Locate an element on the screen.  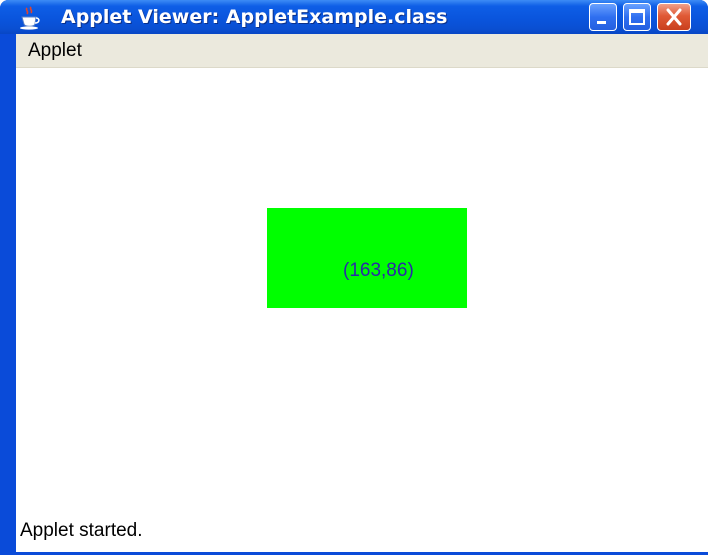
java-cup-icon is located at coordinates (30, 18).